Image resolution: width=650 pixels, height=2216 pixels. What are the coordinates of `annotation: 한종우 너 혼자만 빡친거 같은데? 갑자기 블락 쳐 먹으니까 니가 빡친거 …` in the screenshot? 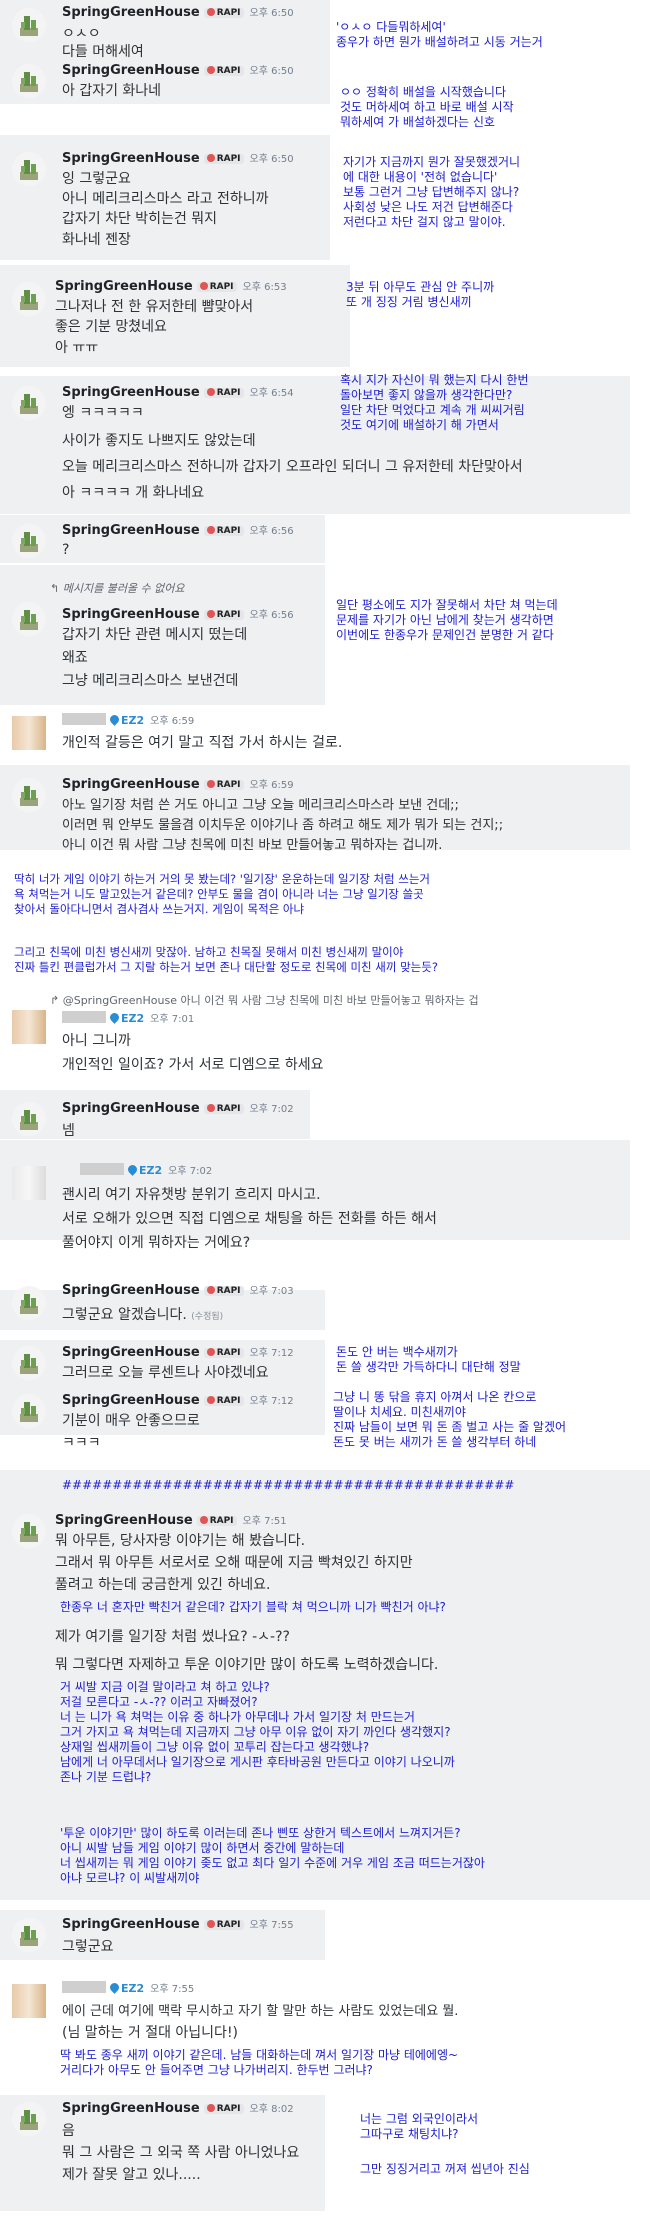 It's located at (253, 1607).